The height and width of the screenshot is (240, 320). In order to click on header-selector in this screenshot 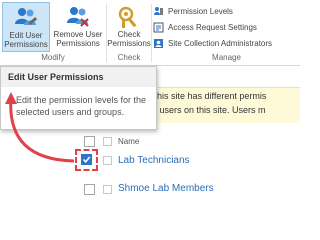, I will do `click(107, 141)`.